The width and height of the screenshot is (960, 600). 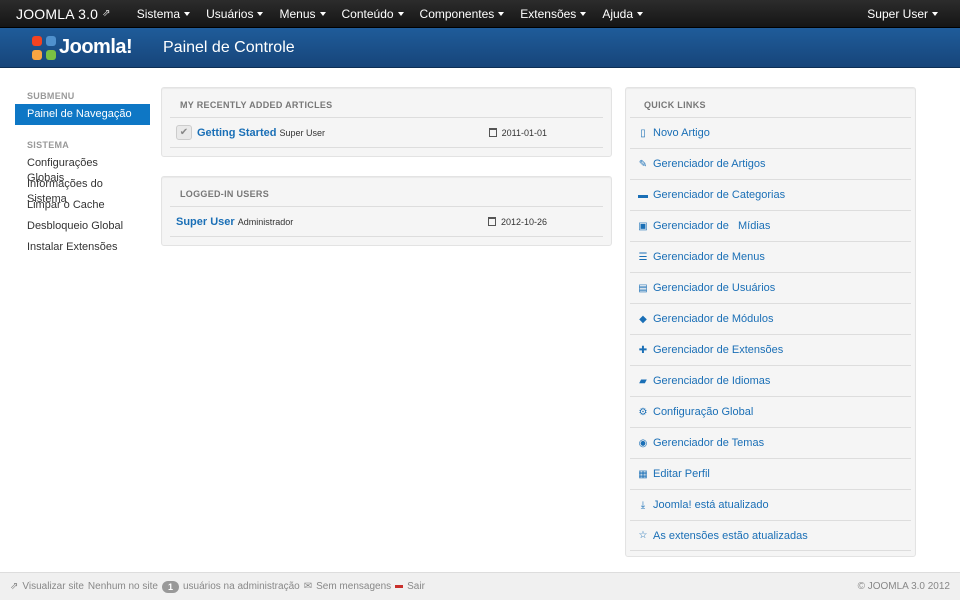 I want to click on admin-users-label: usuários na administração, so click(x=241, y=586).